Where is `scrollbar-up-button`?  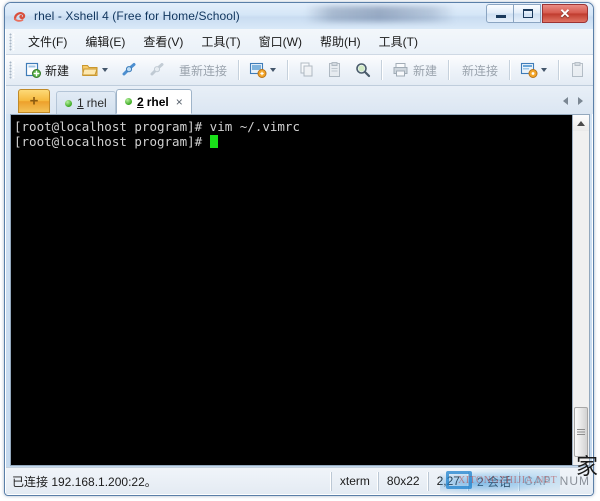
scrollbar-up-button is located at coordinates (581, 123).